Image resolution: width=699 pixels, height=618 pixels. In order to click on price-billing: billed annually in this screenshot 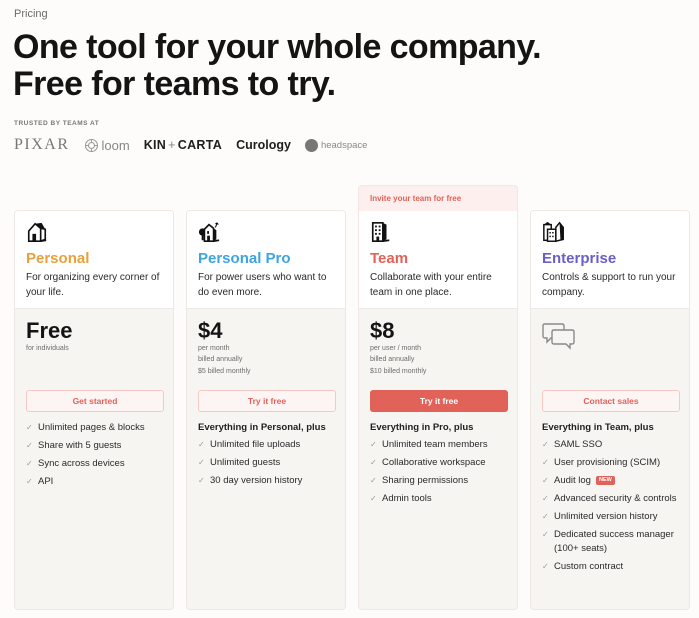, I will do `click(392, 359)`.